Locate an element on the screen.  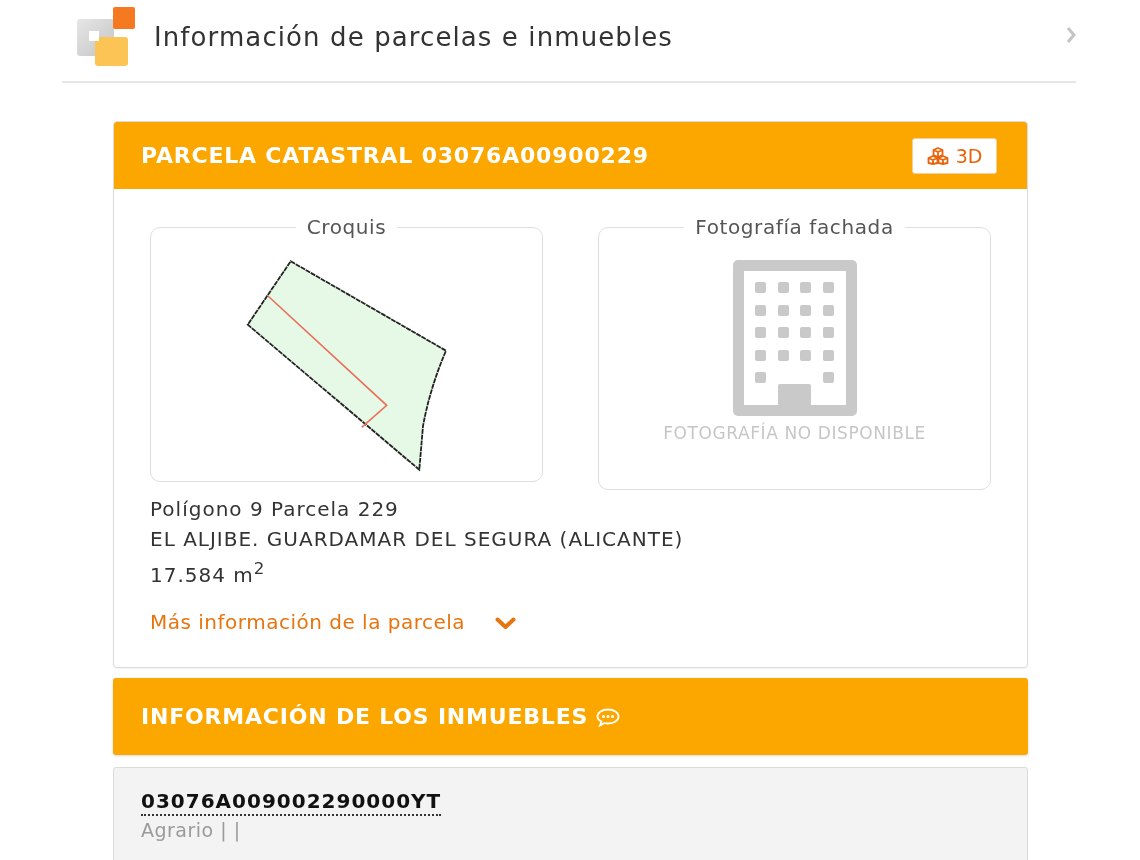
property-use-text: Agrario | | is located at coordinates (191, 830).